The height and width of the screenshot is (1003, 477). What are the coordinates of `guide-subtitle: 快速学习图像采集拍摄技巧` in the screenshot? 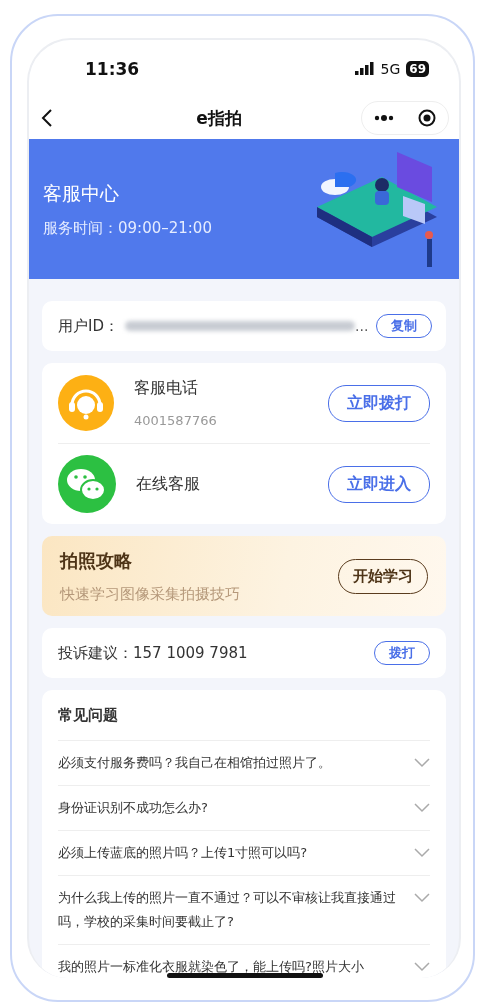 It's located at (150, 594).